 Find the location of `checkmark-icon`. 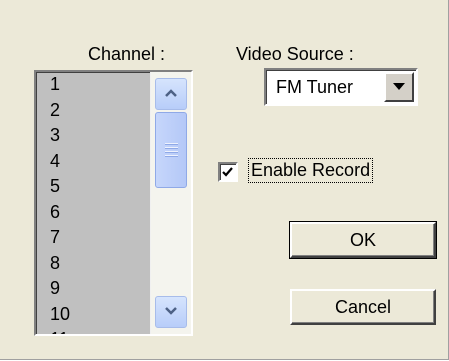

checkmark-icon is located at coordinates (227, 172).